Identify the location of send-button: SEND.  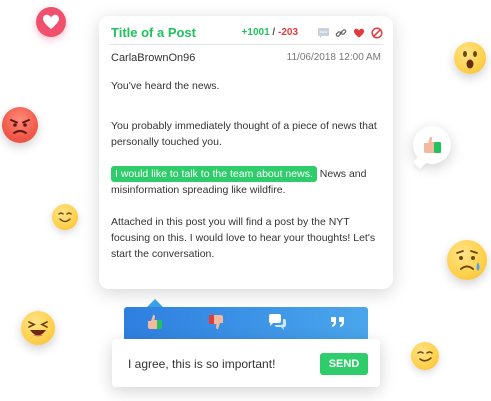
(344, 364).